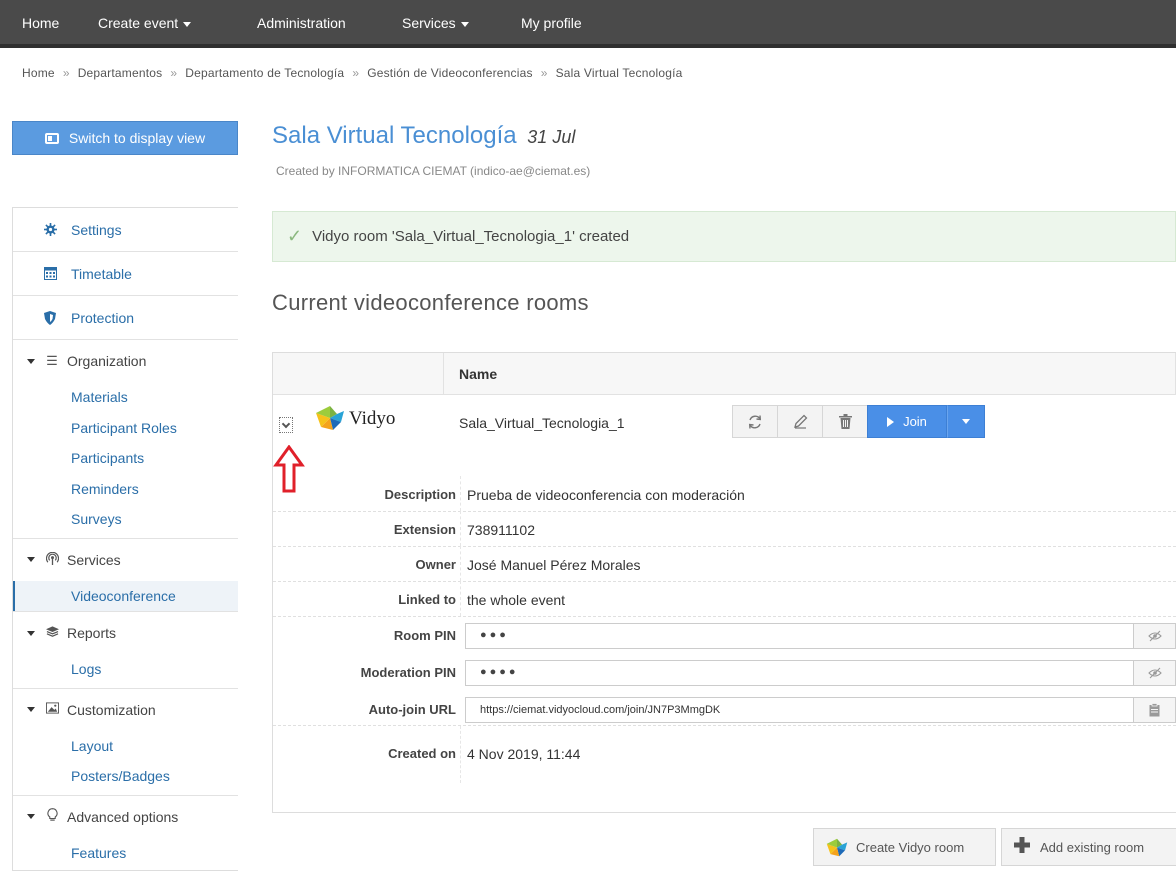 The image size is (1176, 871). Describe the element at coordinates (125, 595) in the screenshot. I see `sidebar-item-videoconference: Videoconference` at that location.